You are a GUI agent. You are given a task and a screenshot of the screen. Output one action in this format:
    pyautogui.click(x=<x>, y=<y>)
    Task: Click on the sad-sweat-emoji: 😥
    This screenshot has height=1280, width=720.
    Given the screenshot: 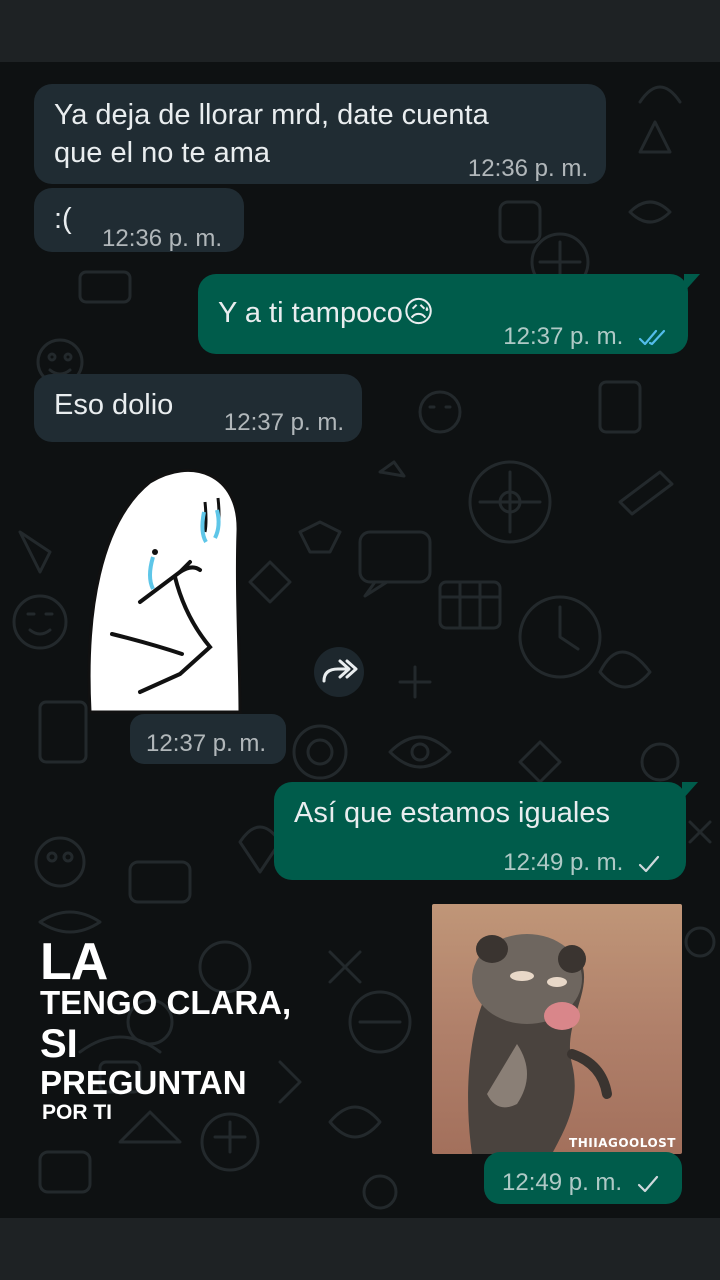 What is the action you would take?
    pyautogui.click(x=418, y=312)
    